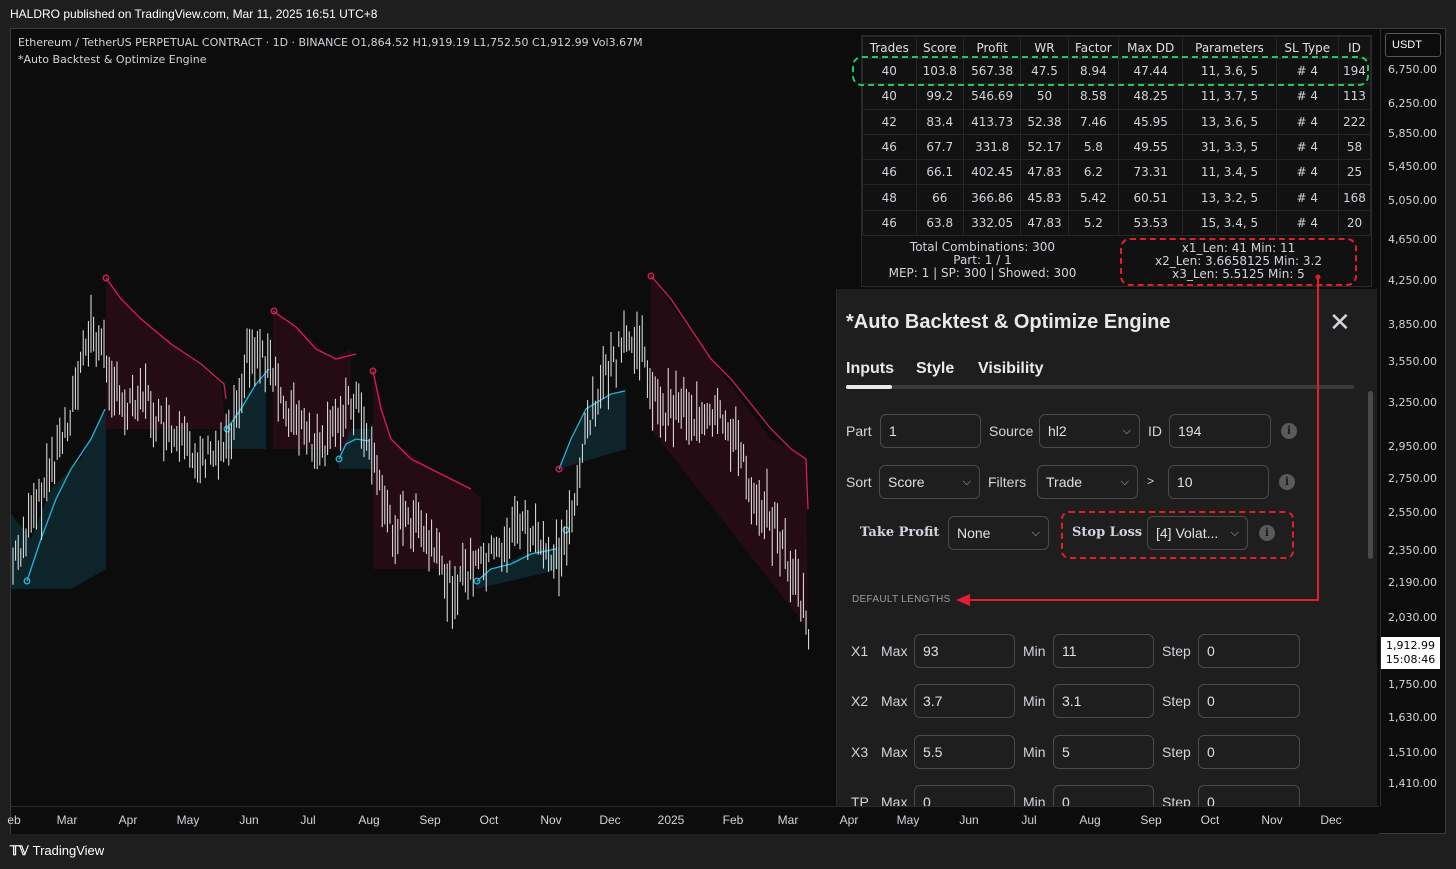 This screenshot has height=869, width=1456. What do you see at coordinates (57, 851) in the screenshot?
I see `footer-brand: 𝕋𝕍 TradingView` at bounding box center [57, 851].